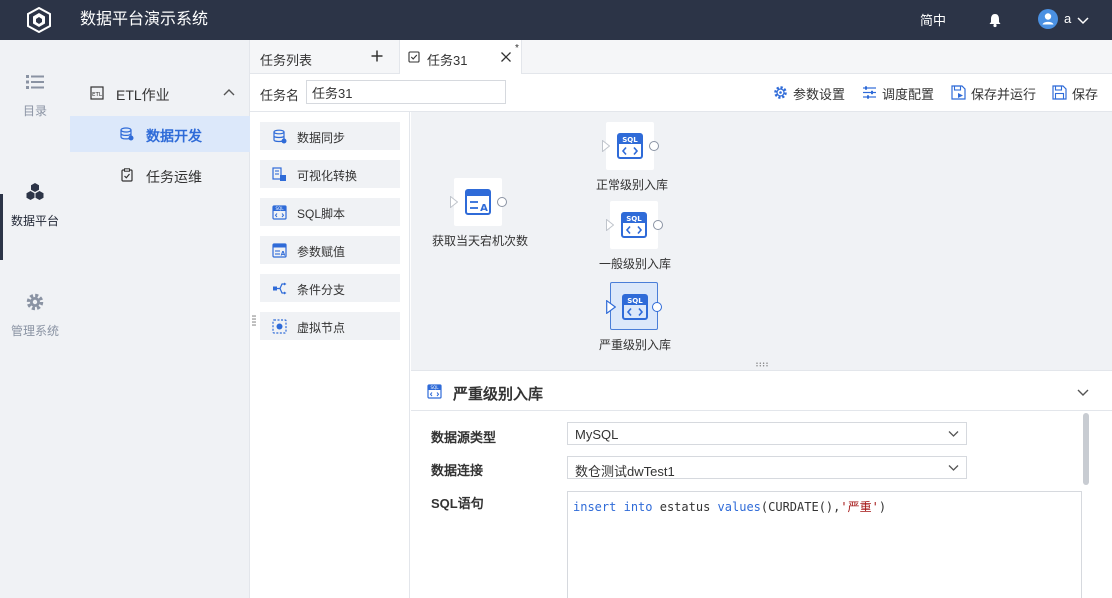  Describe the element at coordinates (229, 93) in the screenshot. I see `chevron-up-icon` at that location.